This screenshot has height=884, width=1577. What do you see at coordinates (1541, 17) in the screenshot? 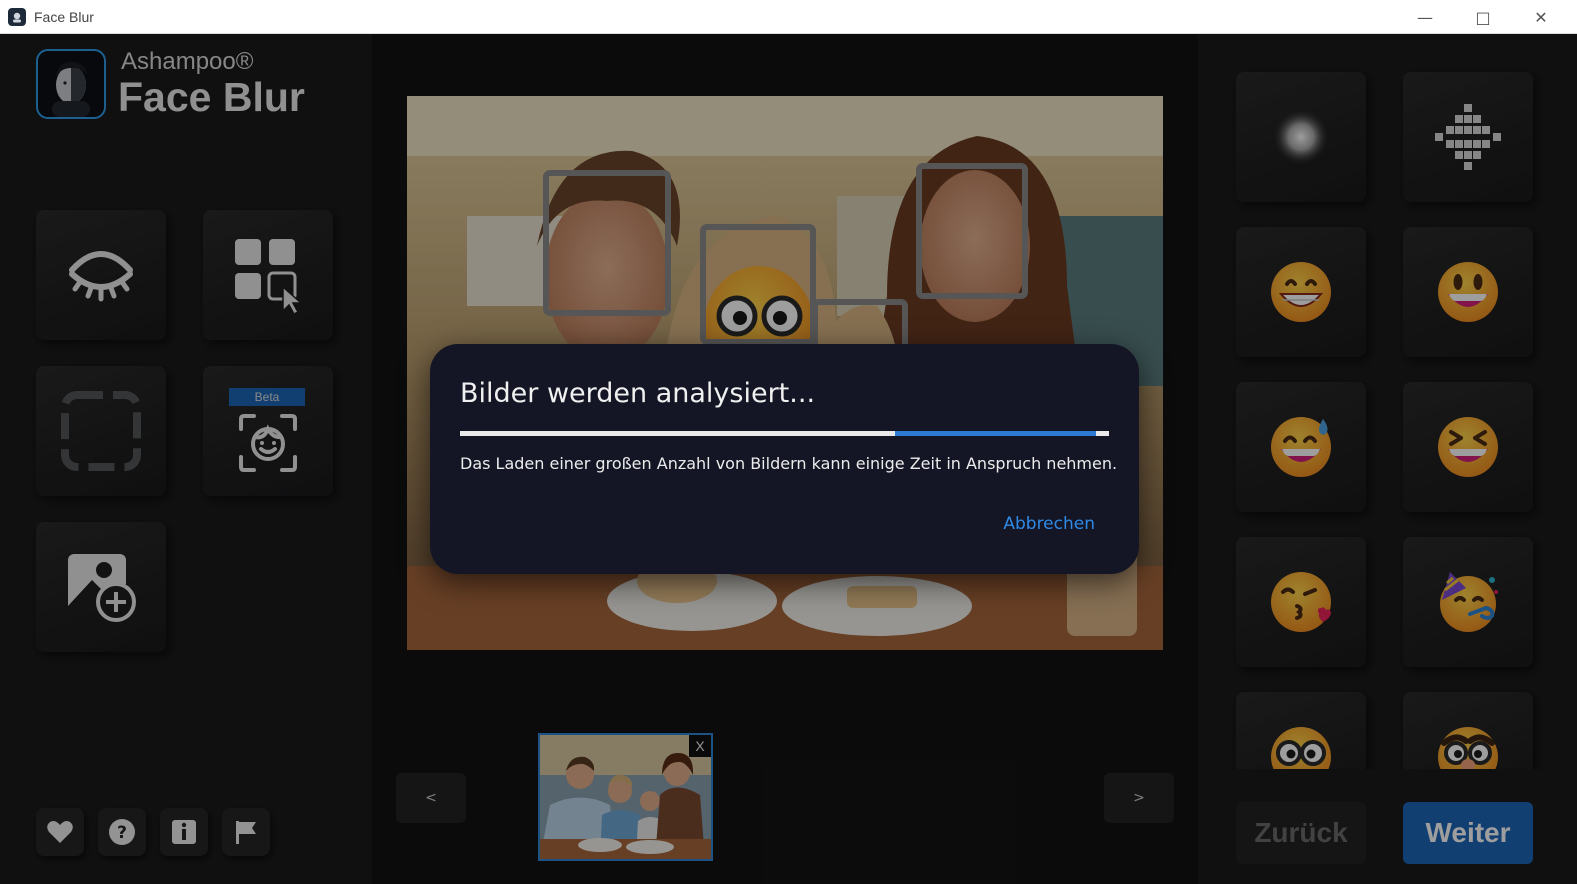
I see `close-button: ✕` at bounding box center [1541, 17].